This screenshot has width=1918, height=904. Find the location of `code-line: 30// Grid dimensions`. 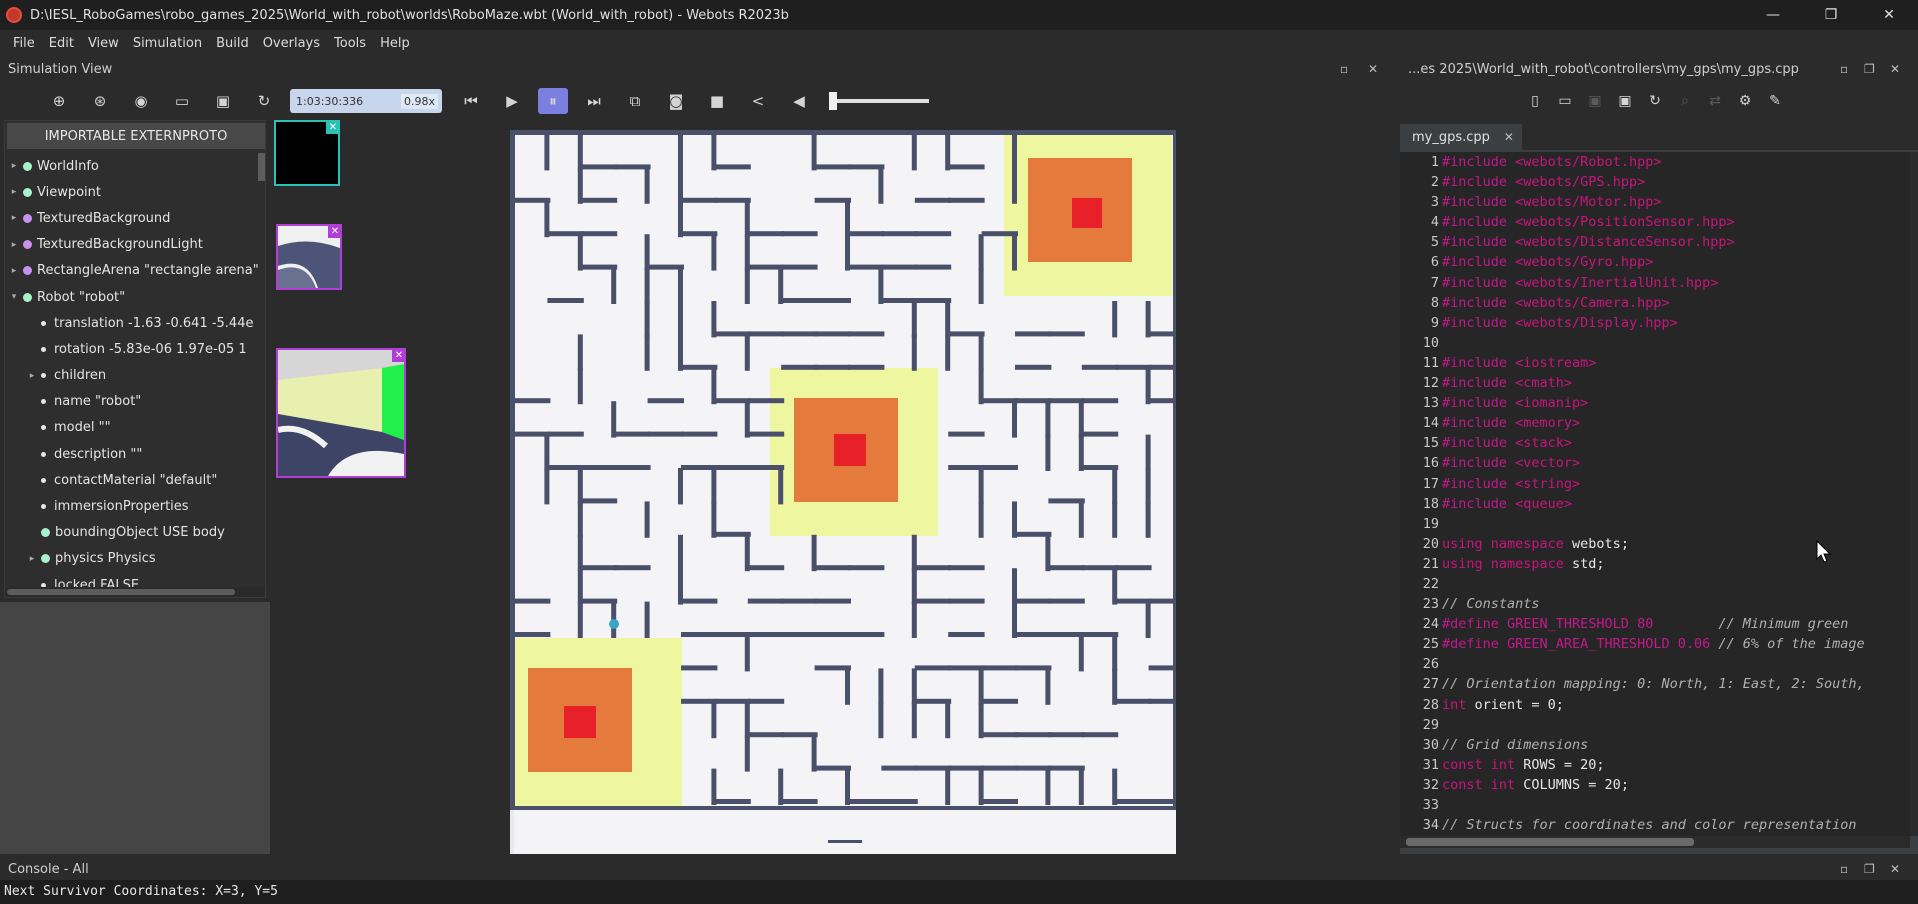

code-line: 30// Grid dimensions is located at coordinates (1655, 745).